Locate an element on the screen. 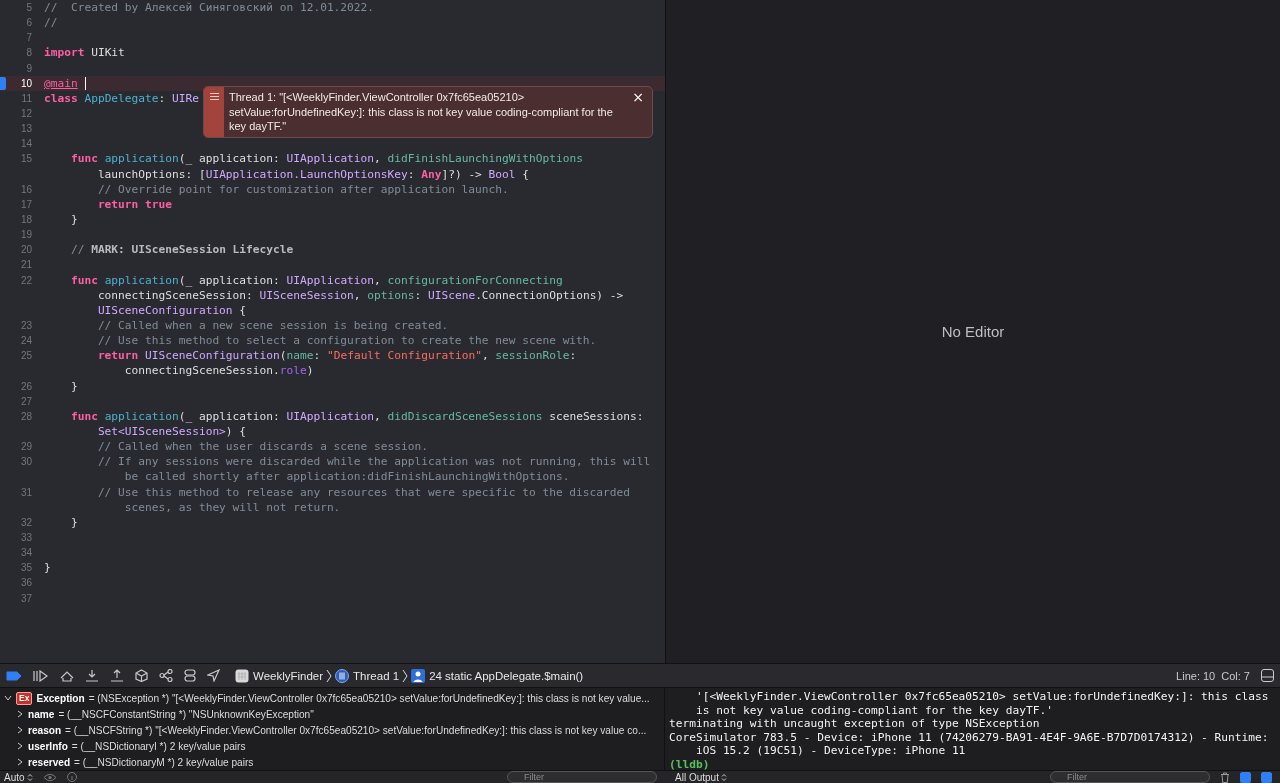 The height and width of the screenshot is (783, 1280). chevron-down-icon is located at coordinates (8, 698).